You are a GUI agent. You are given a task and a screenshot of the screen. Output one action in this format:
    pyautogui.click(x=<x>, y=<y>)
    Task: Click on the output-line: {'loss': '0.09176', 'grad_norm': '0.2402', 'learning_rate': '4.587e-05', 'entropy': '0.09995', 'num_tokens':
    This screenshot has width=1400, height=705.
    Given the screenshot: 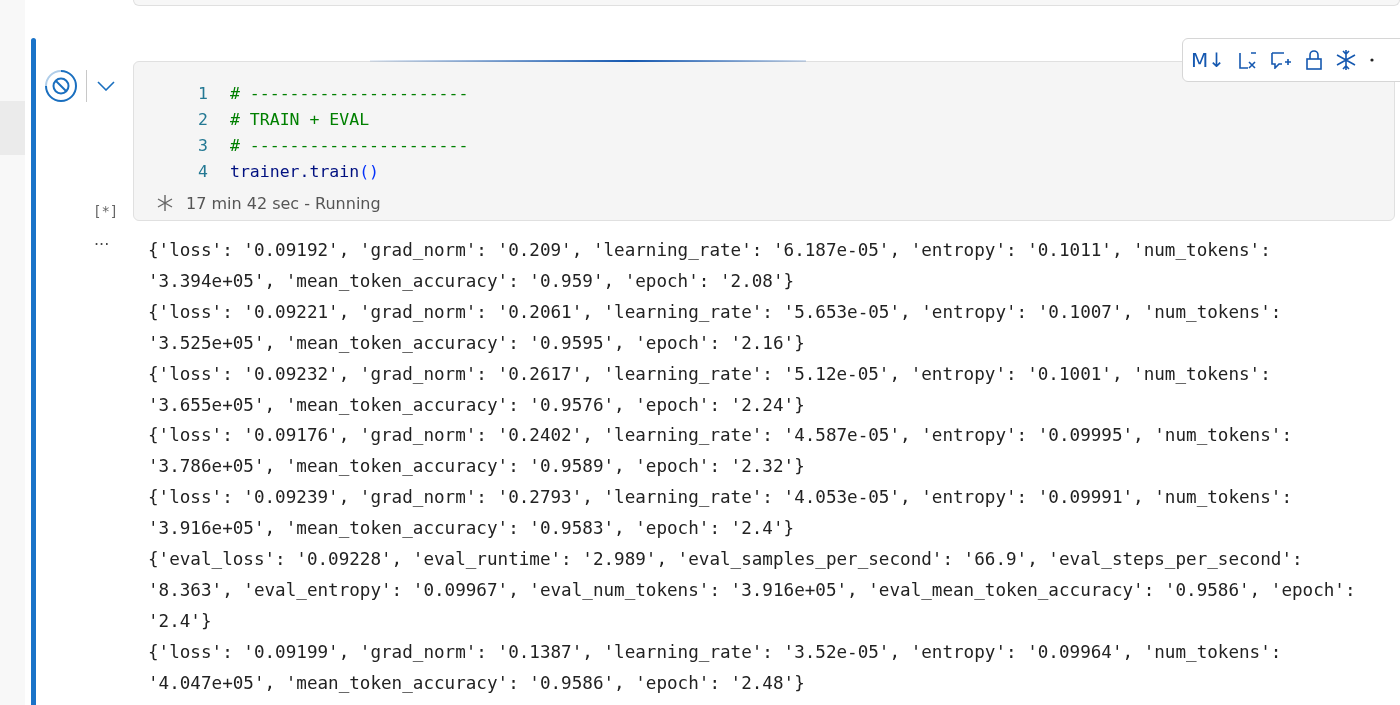 What is the action you would take?
    pyautogui.click(x=720, y=436)
    